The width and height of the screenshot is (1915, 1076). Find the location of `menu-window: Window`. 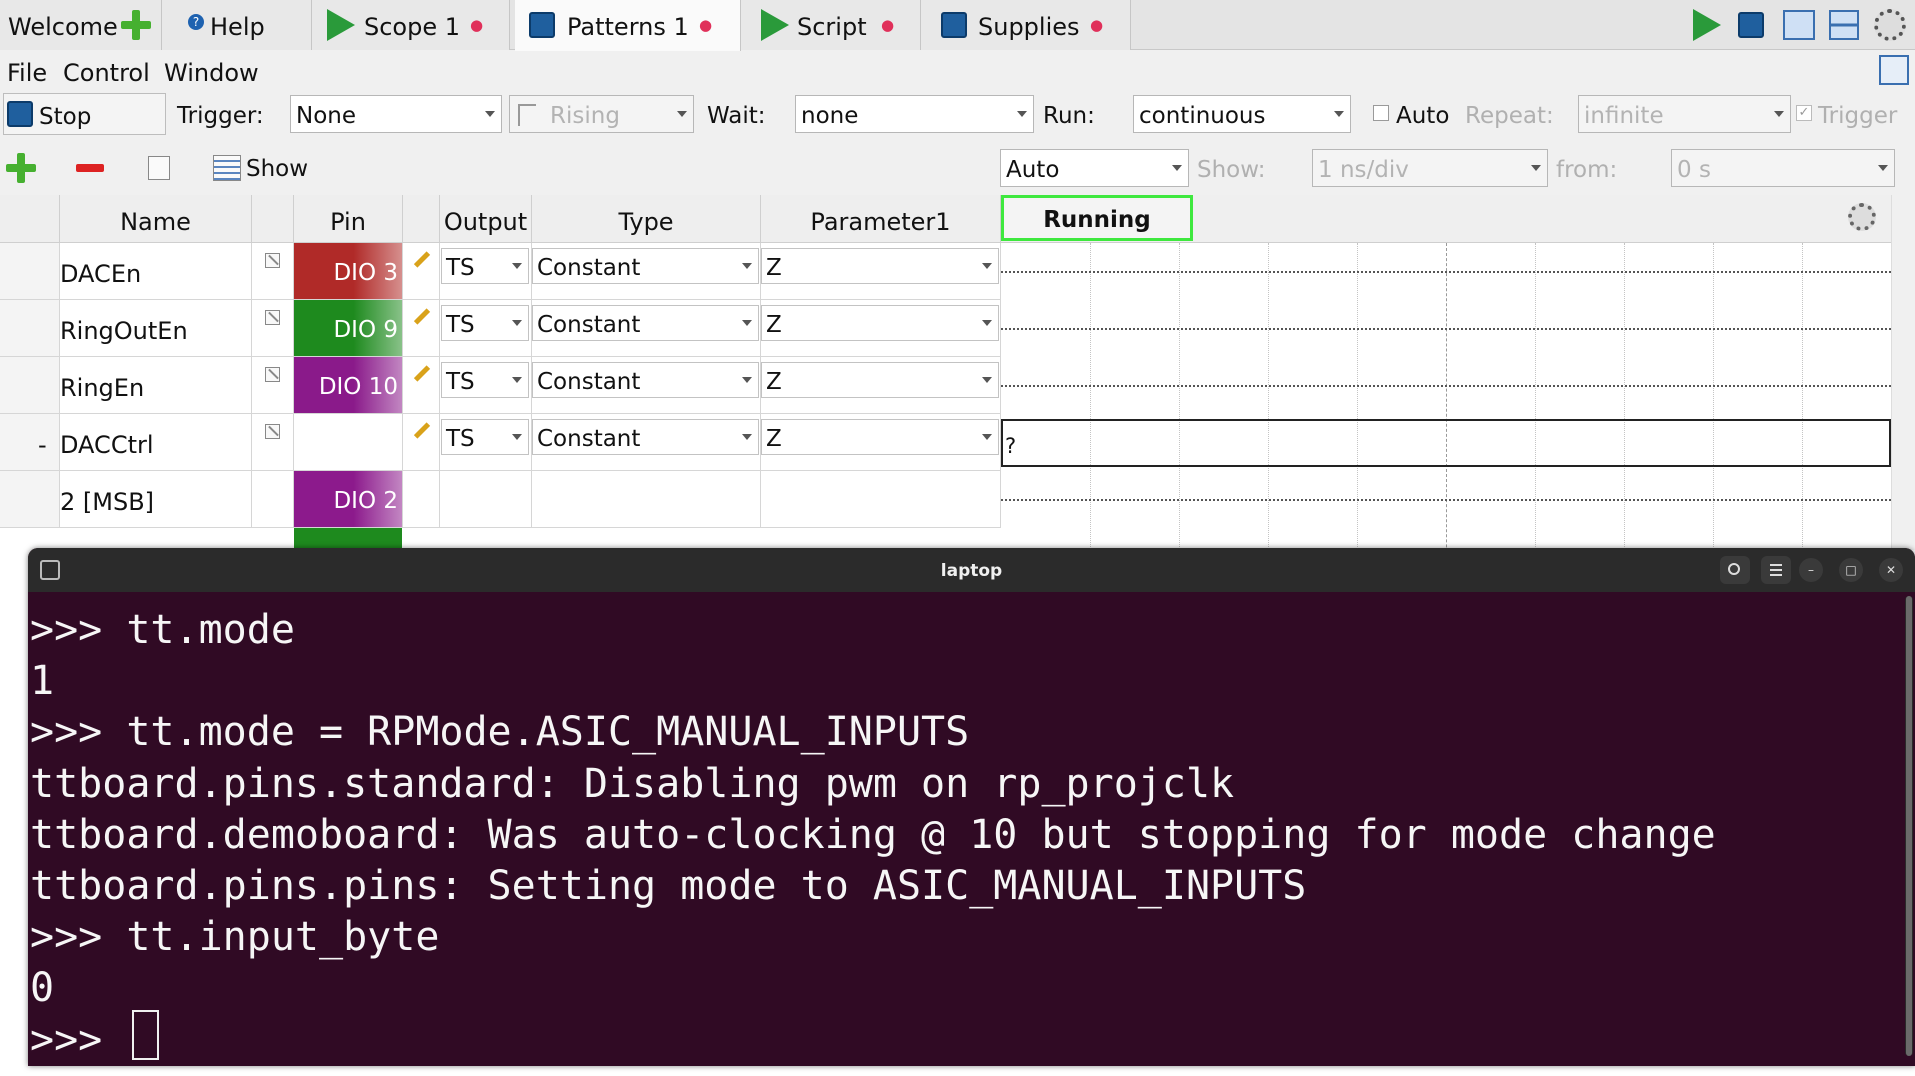

menu-window: Window is located at coordinates (211, 73).